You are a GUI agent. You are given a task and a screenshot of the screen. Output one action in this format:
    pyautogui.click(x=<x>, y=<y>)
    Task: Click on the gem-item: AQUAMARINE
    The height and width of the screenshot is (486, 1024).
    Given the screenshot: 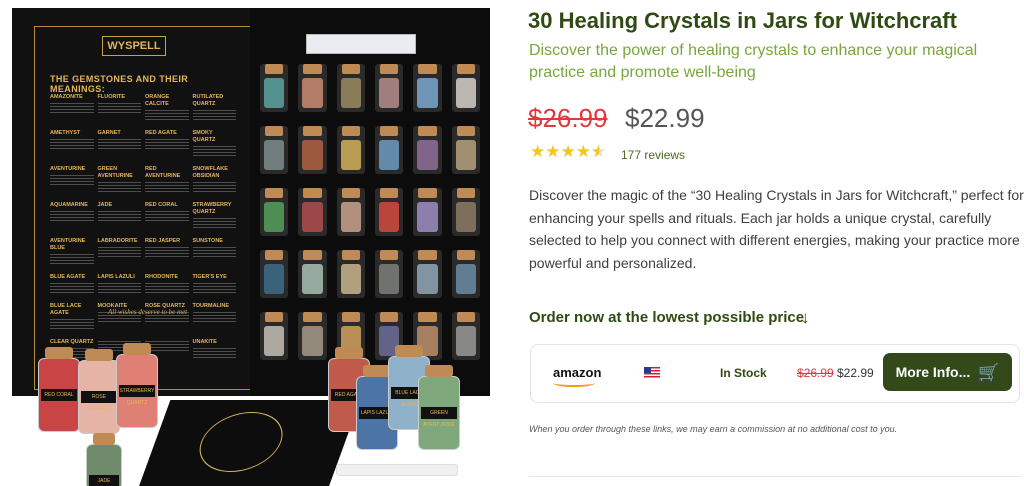 What is the action you would take?
    pyautogui.click(x=72, y=216)
    